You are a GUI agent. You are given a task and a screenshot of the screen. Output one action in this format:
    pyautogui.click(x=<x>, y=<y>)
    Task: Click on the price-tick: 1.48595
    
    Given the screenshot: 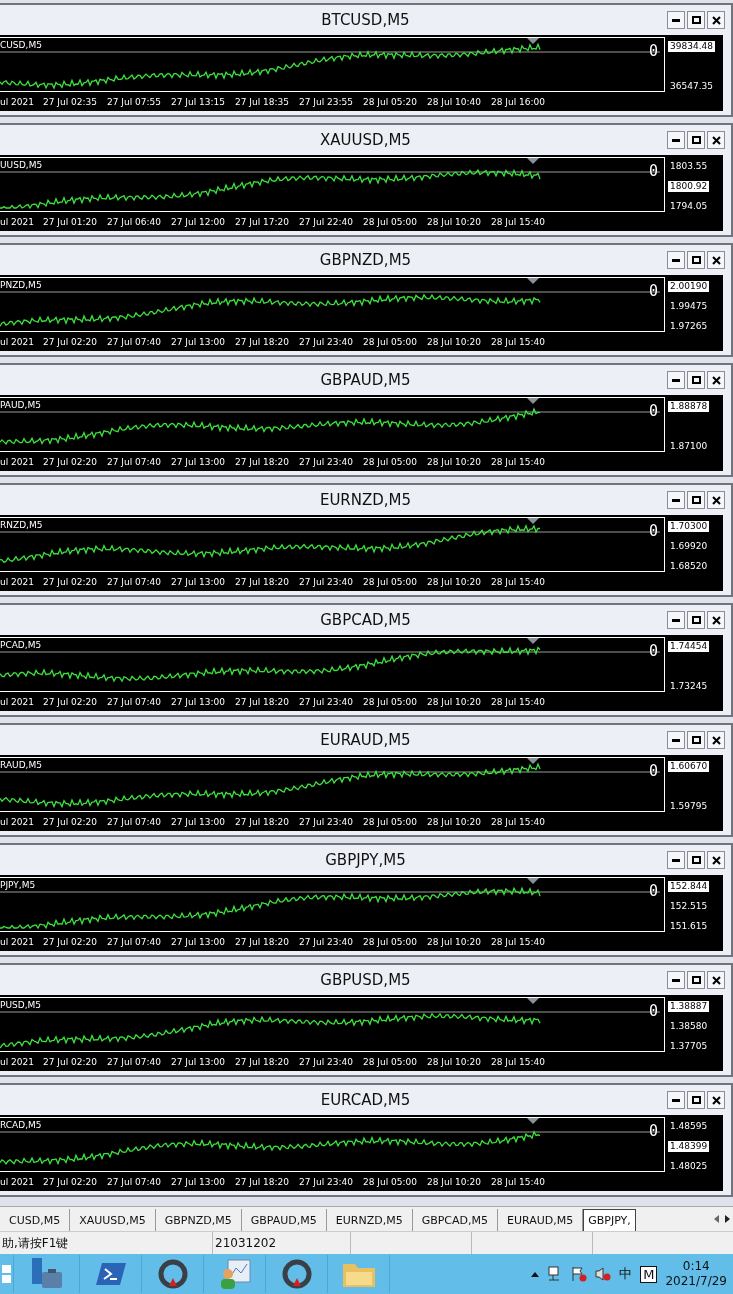 What is the action you would take?
    pyautogui.click(x=689, y=1126)
    